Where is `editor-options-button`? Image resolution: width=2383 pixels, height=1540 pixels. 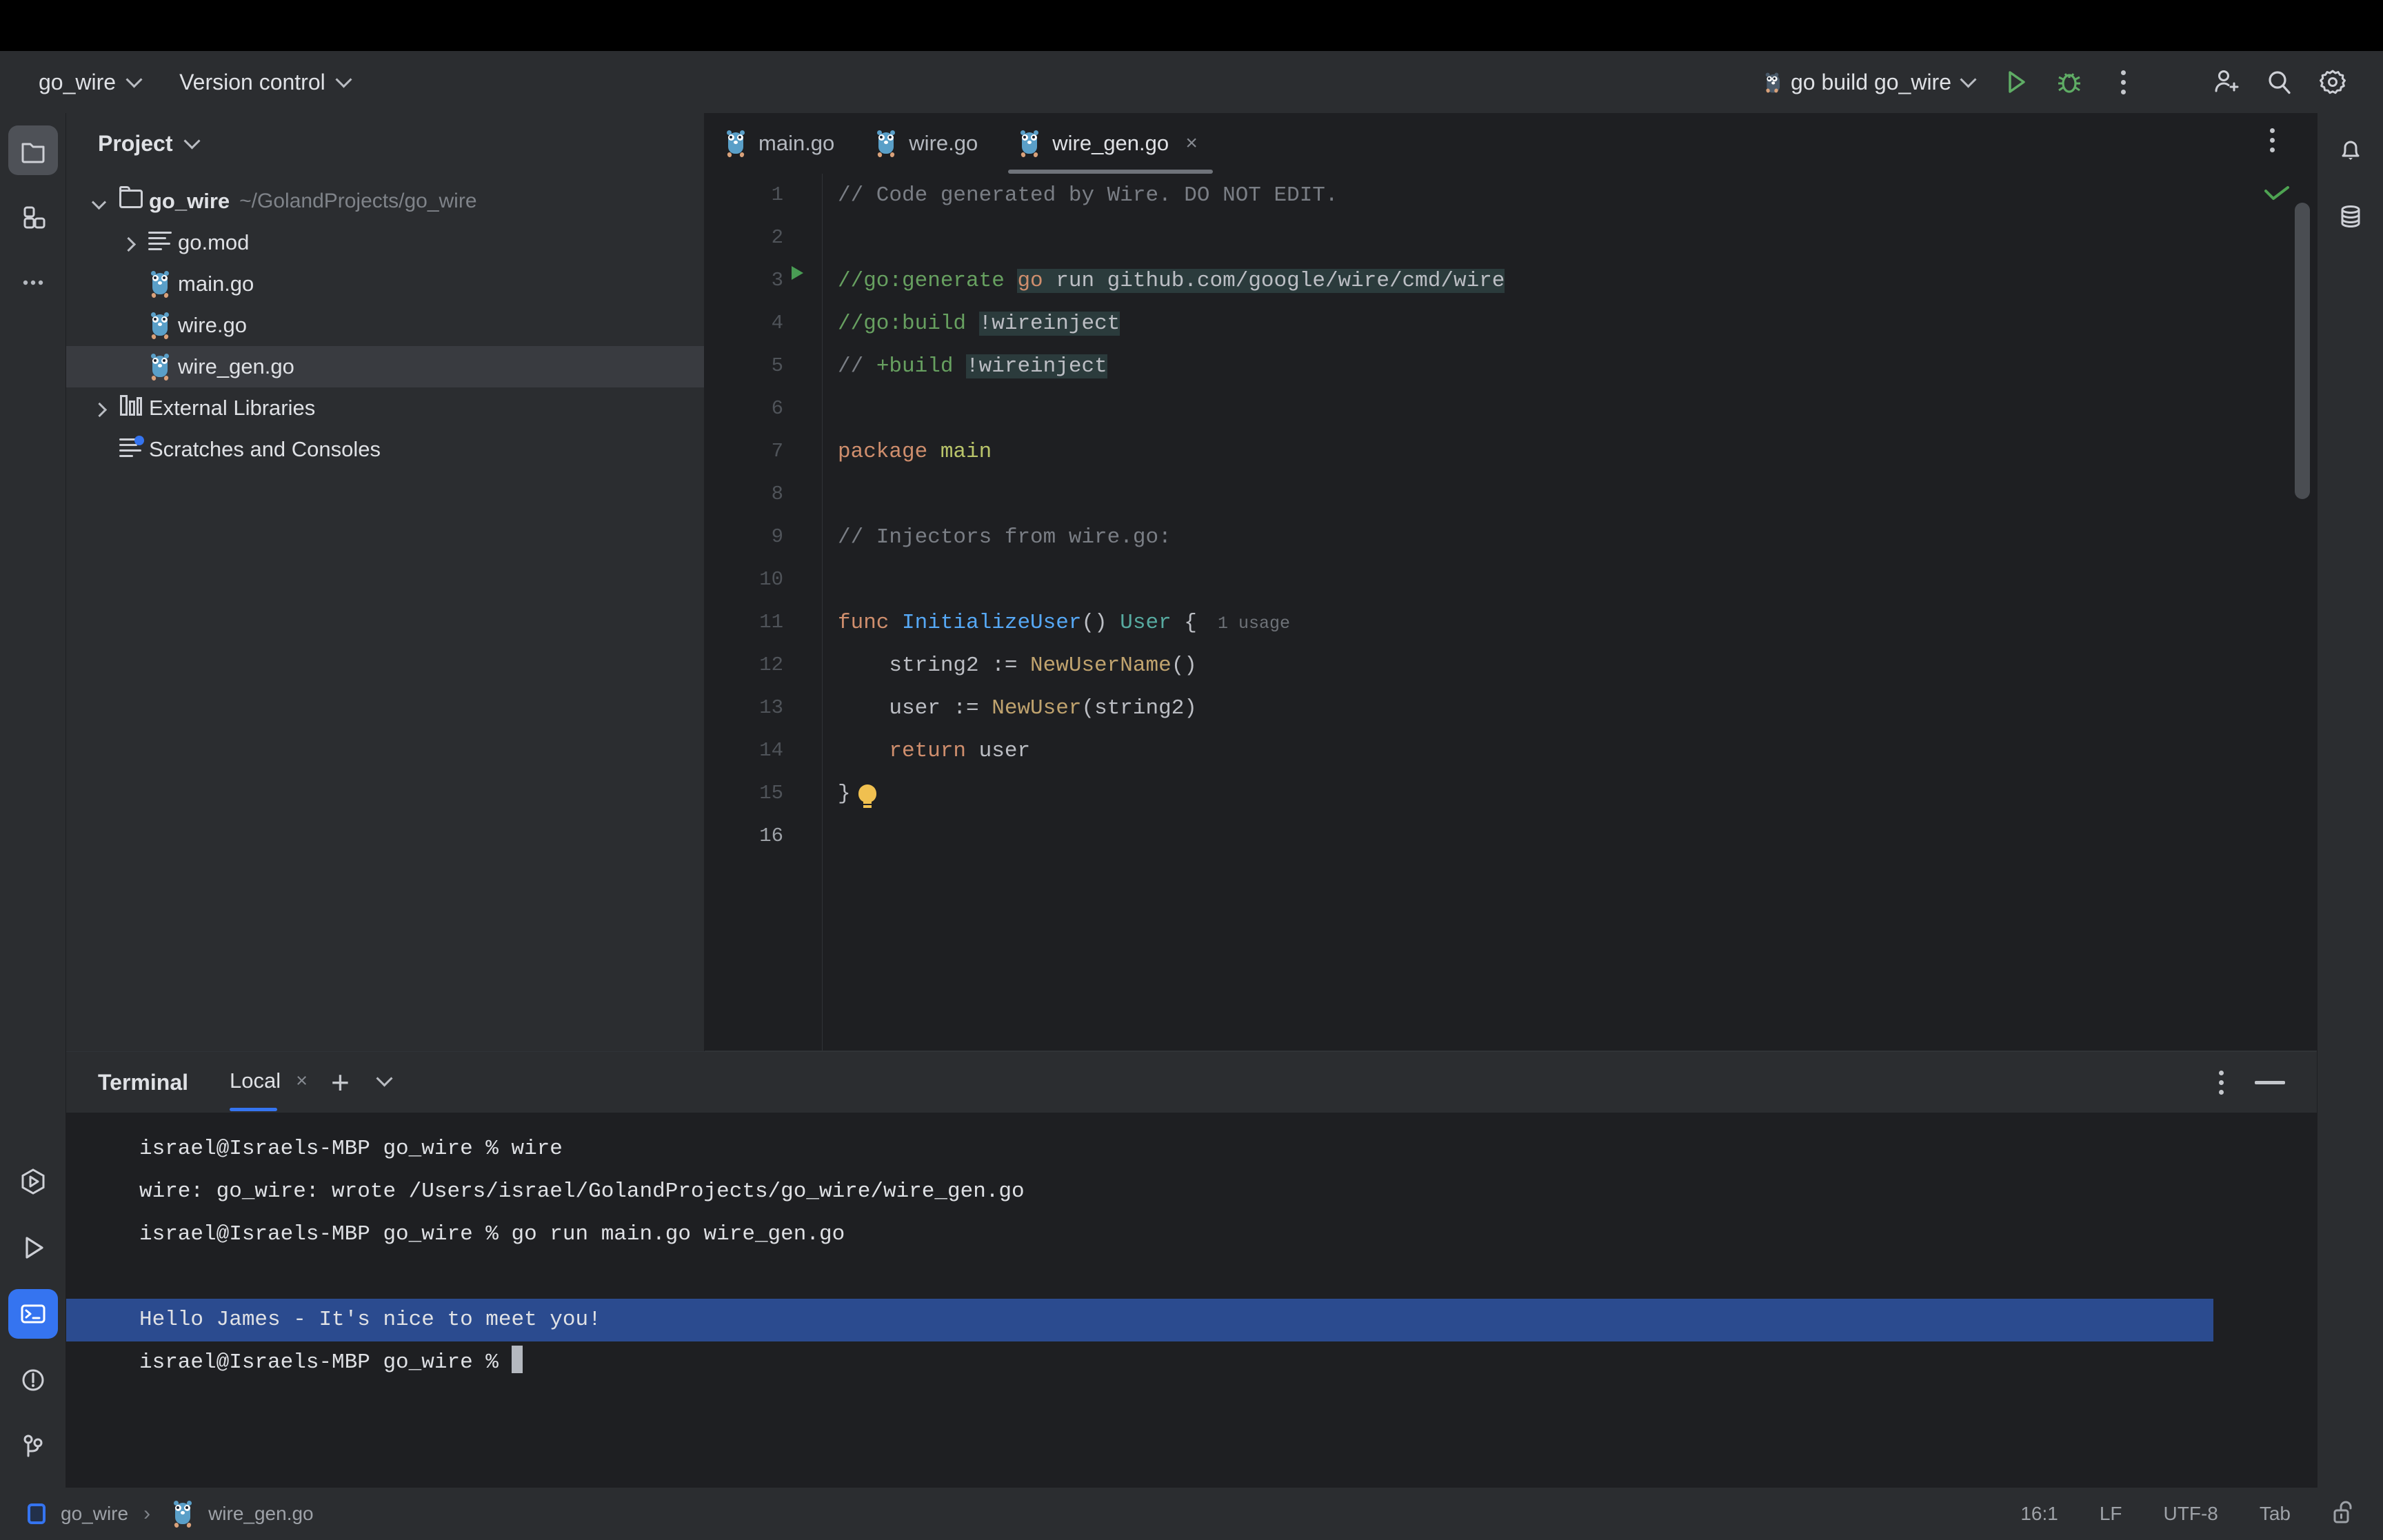
editor-options-button is located at coordinates (2272, 140).